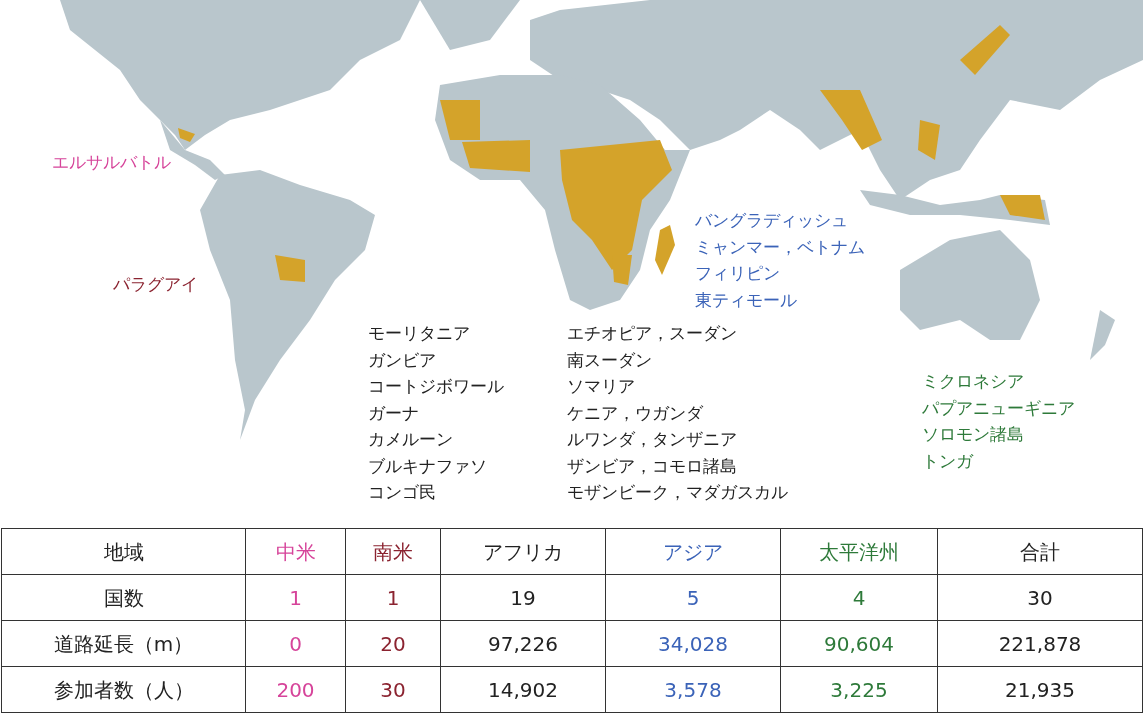 The image size is (1143, 717). I want to click on column-header: アジア, so click(693, 551).